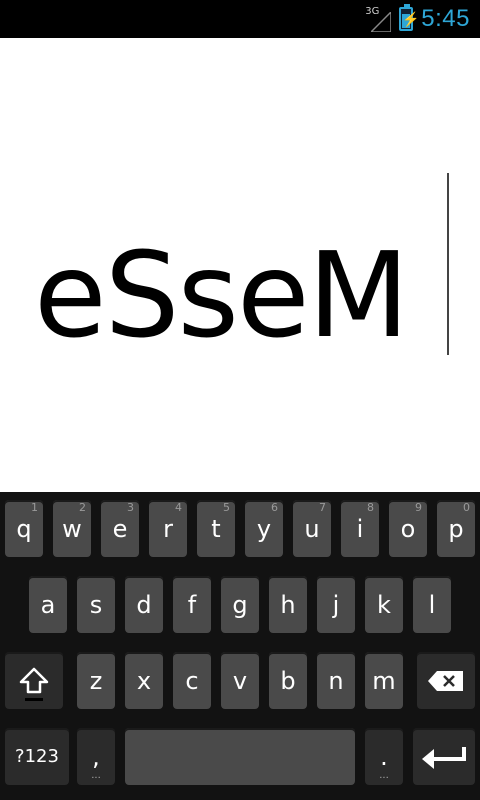 The height and width of the screenshot is (800, 480). Describe the element at coordinates (144, 604) in the screenshot. I see `key-d: d` at that location.